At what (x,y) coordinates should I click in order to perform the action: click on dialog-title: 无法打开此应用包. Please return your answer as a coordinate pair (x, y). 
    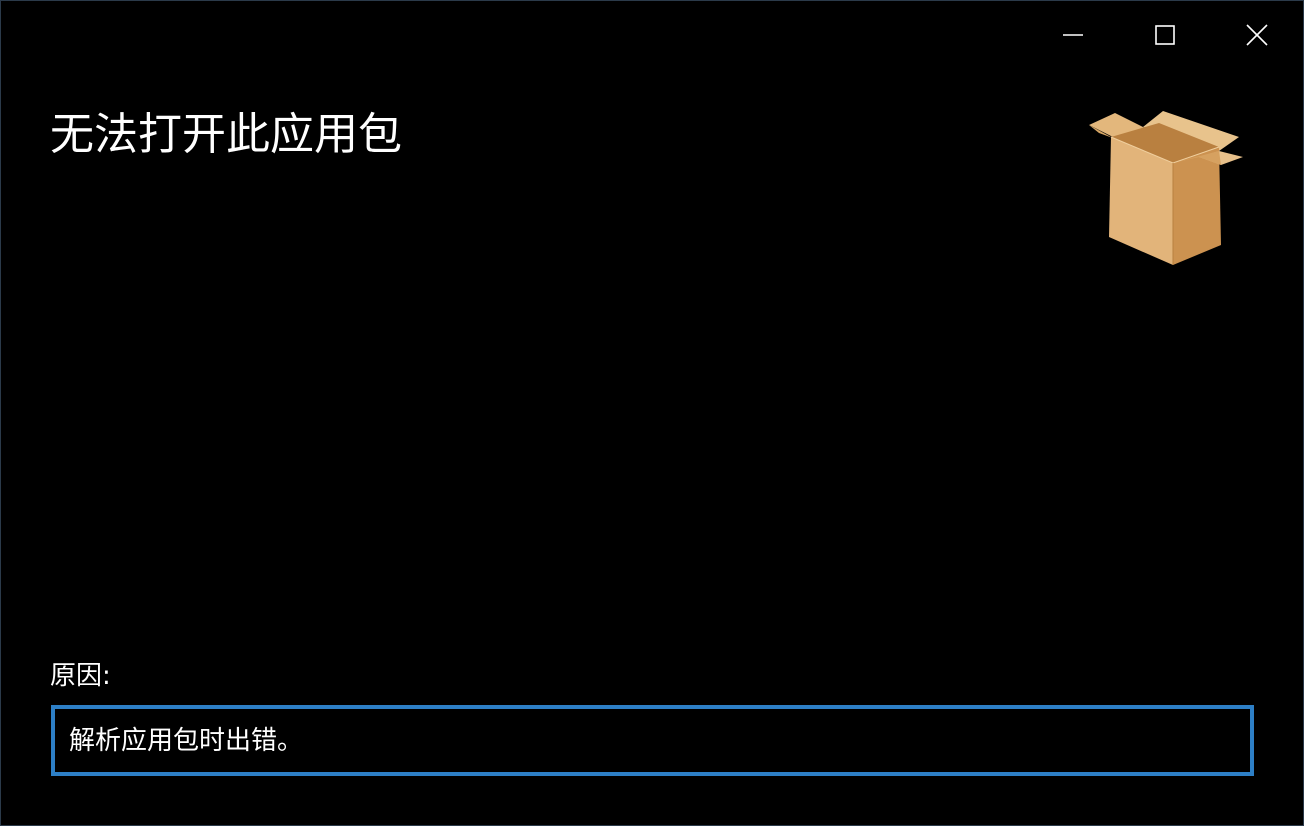
    Looking at the image, I should click on (226, 134).